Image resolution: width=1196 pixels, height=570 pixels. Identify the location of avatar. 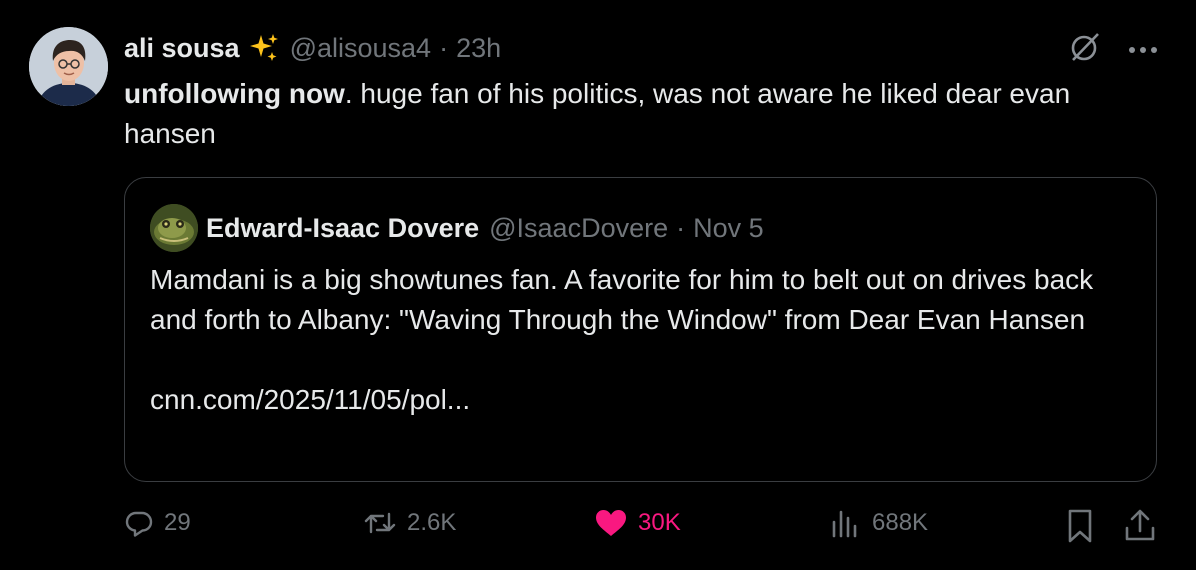
(68, 66).